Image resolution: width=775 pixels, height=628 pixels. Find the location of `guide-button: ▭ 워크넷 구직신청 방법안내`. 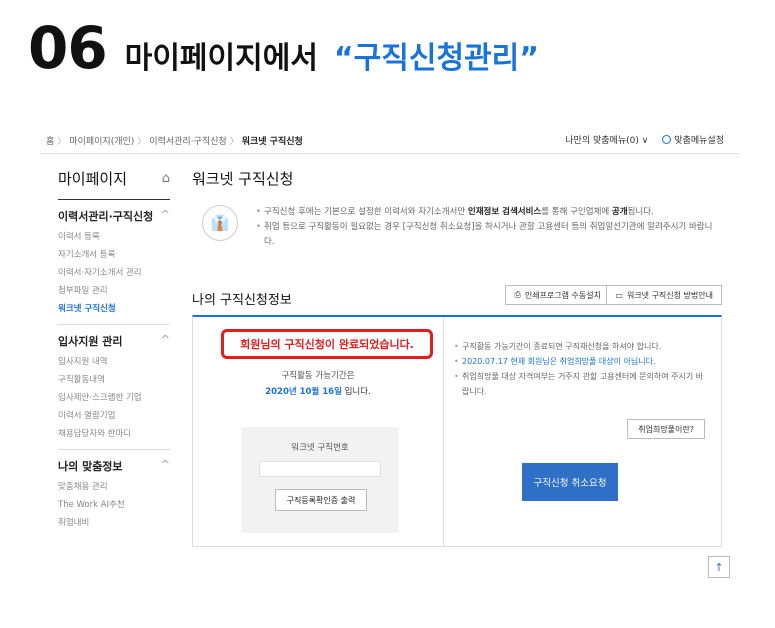

guide-button: ▭ 워크넷 구직신청 방법안내 is located at coordinates (664, 295).